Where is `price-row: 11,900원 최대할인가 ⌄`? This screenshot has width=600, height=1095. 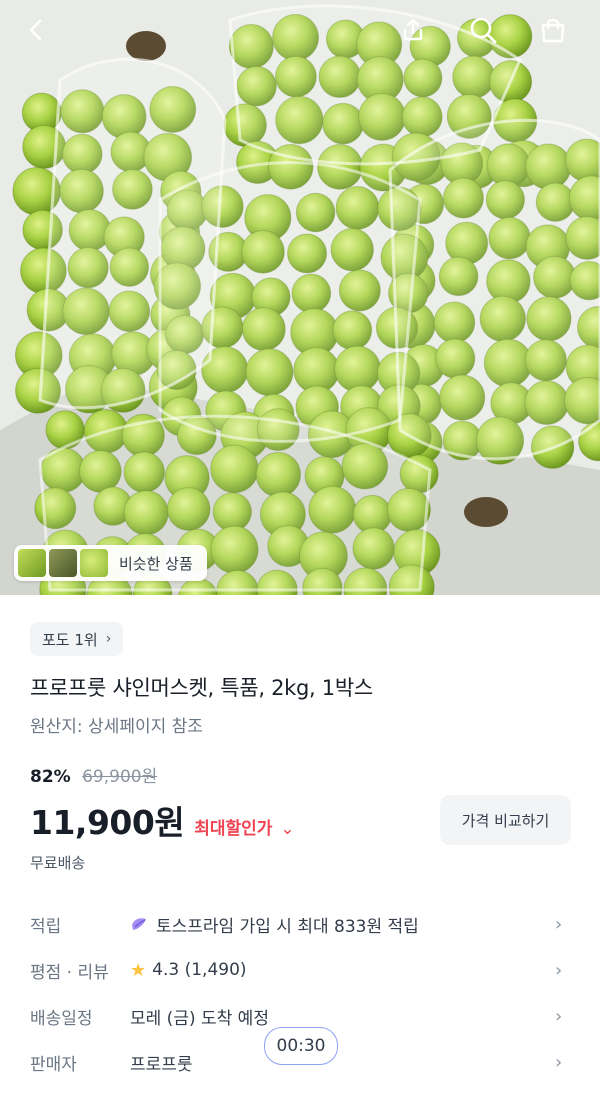
price-row: 11,900원 최대할인가 ⌄ is located at coordinates (162, 820).